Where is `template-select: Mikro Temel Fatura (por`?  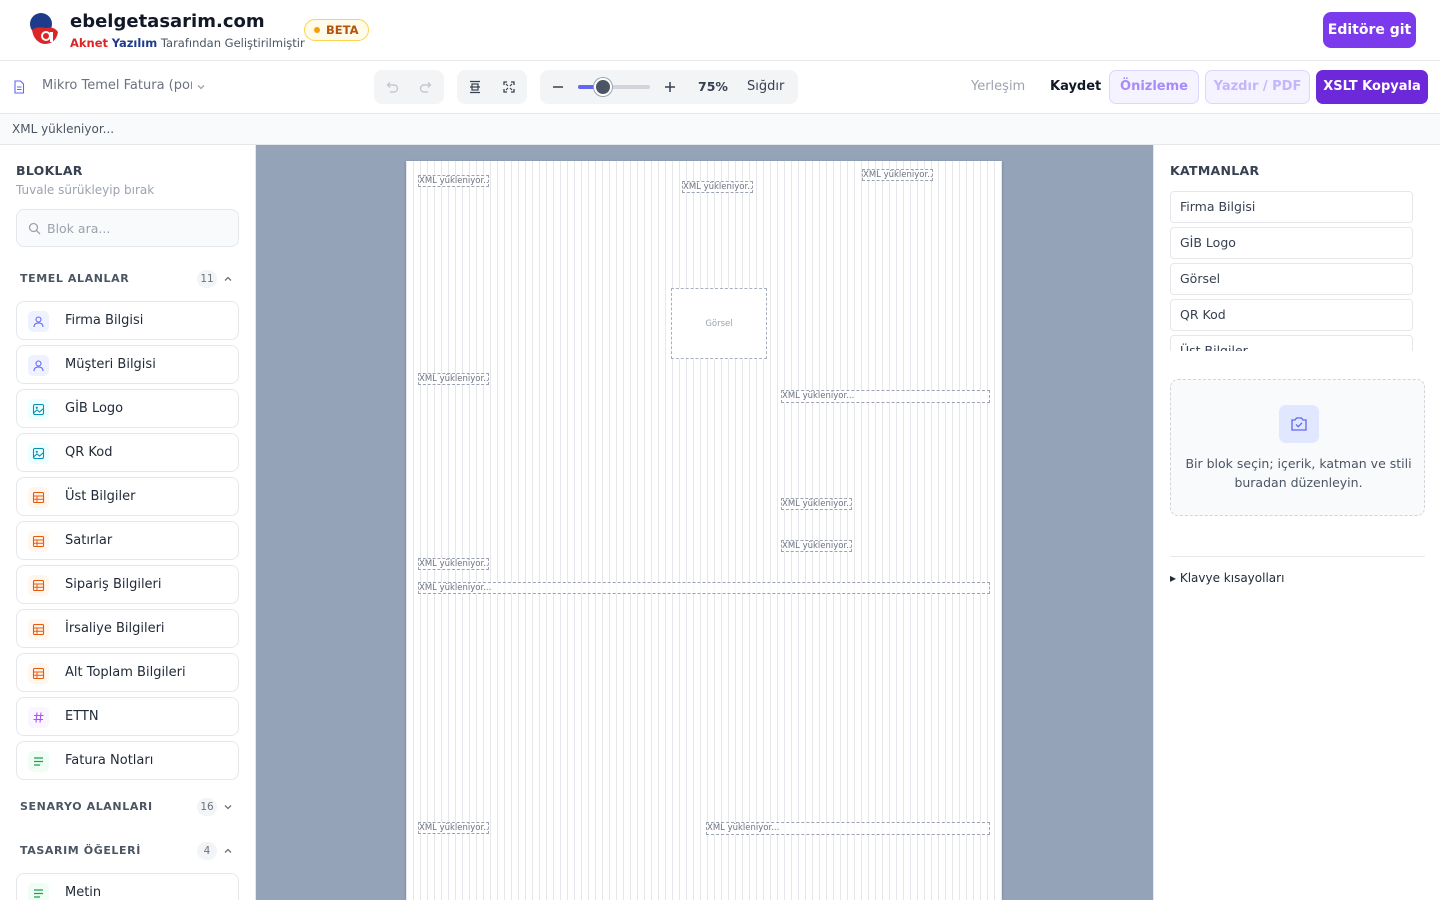 template-select: Mikro Temel Fatura (por is located at coordinates (117, 85).